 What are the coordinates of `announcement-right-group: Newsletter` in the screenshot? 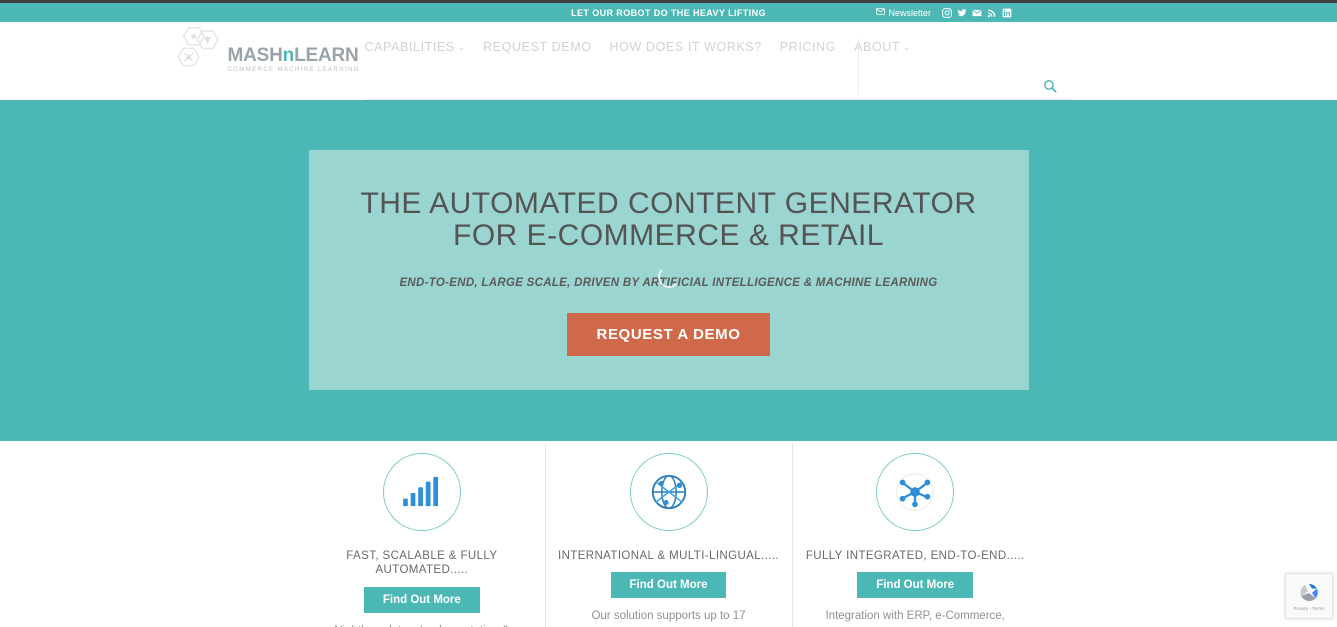 It's located at (944, 12).